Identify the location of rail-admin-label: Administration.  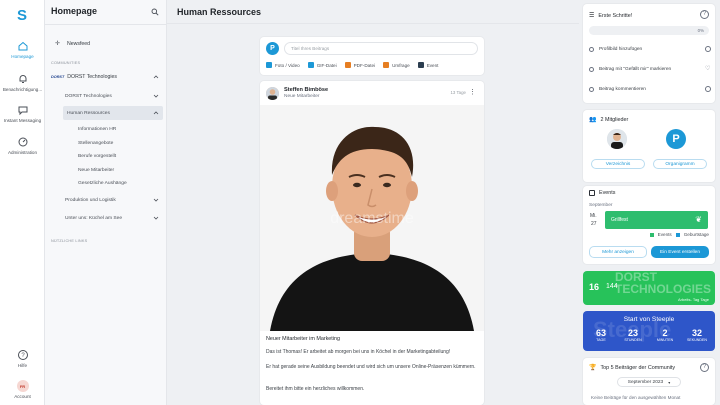
(22, 152).